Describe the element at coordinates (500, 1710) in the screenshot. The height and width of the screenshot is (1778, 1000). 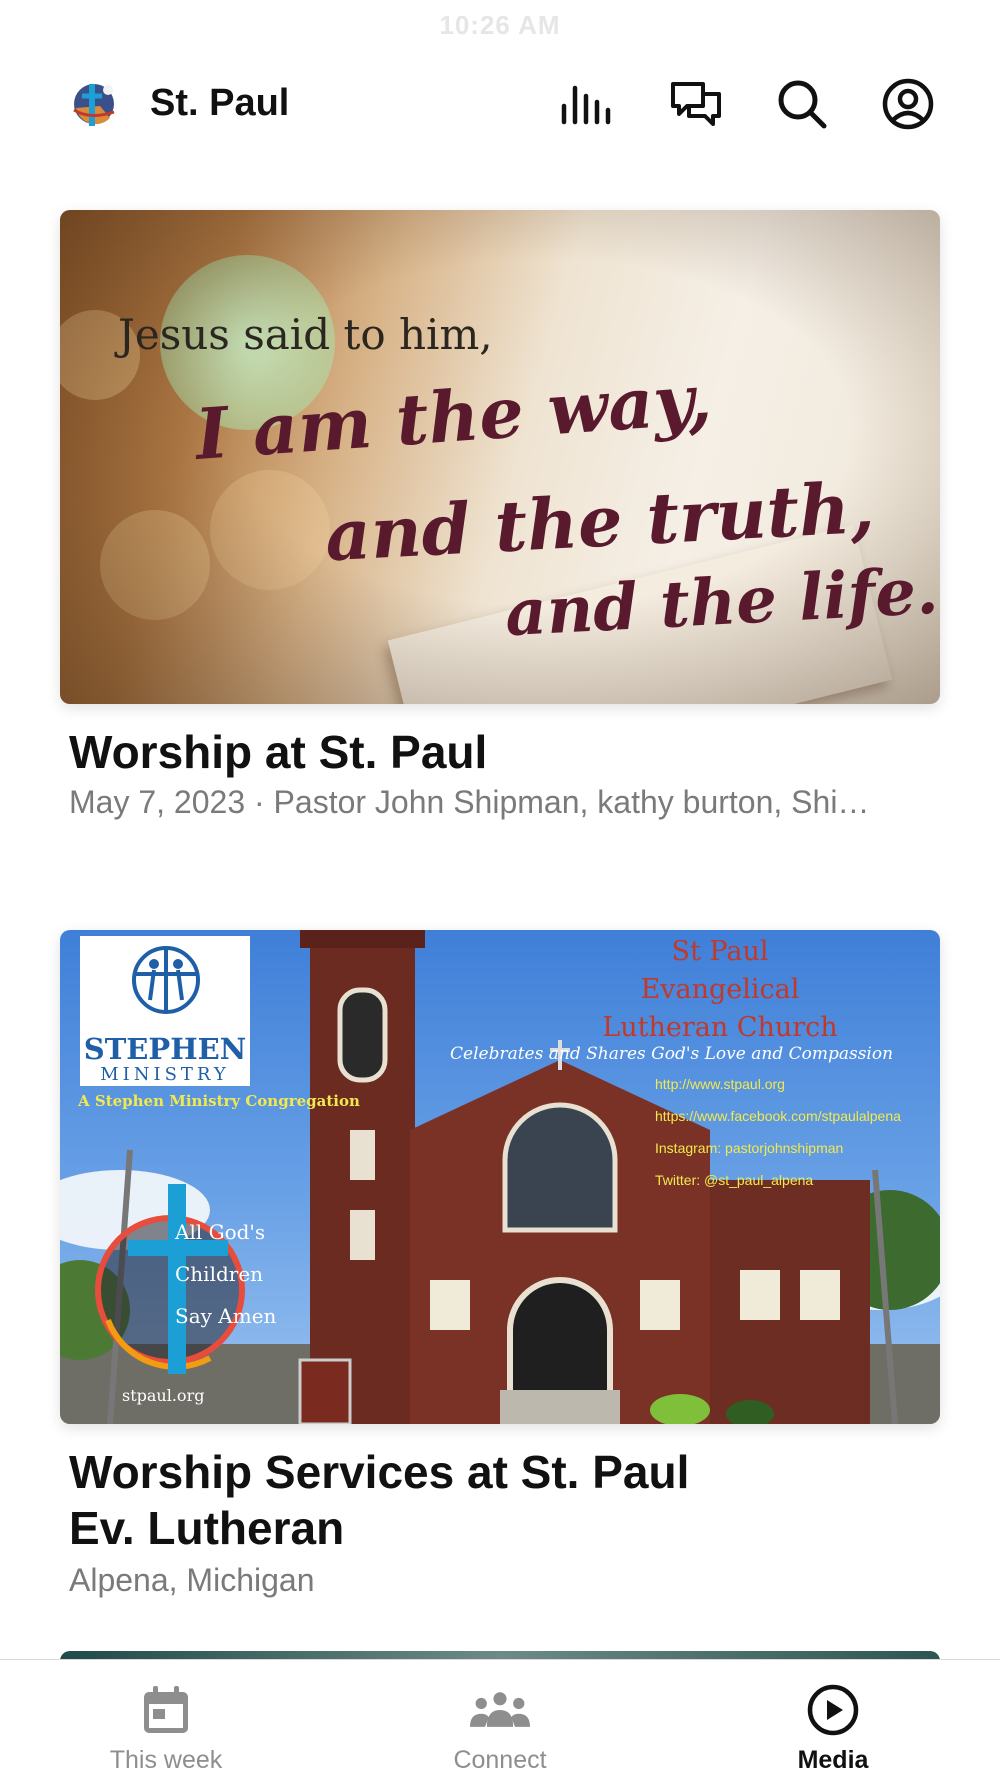
I see `people-group-icon` at that location.